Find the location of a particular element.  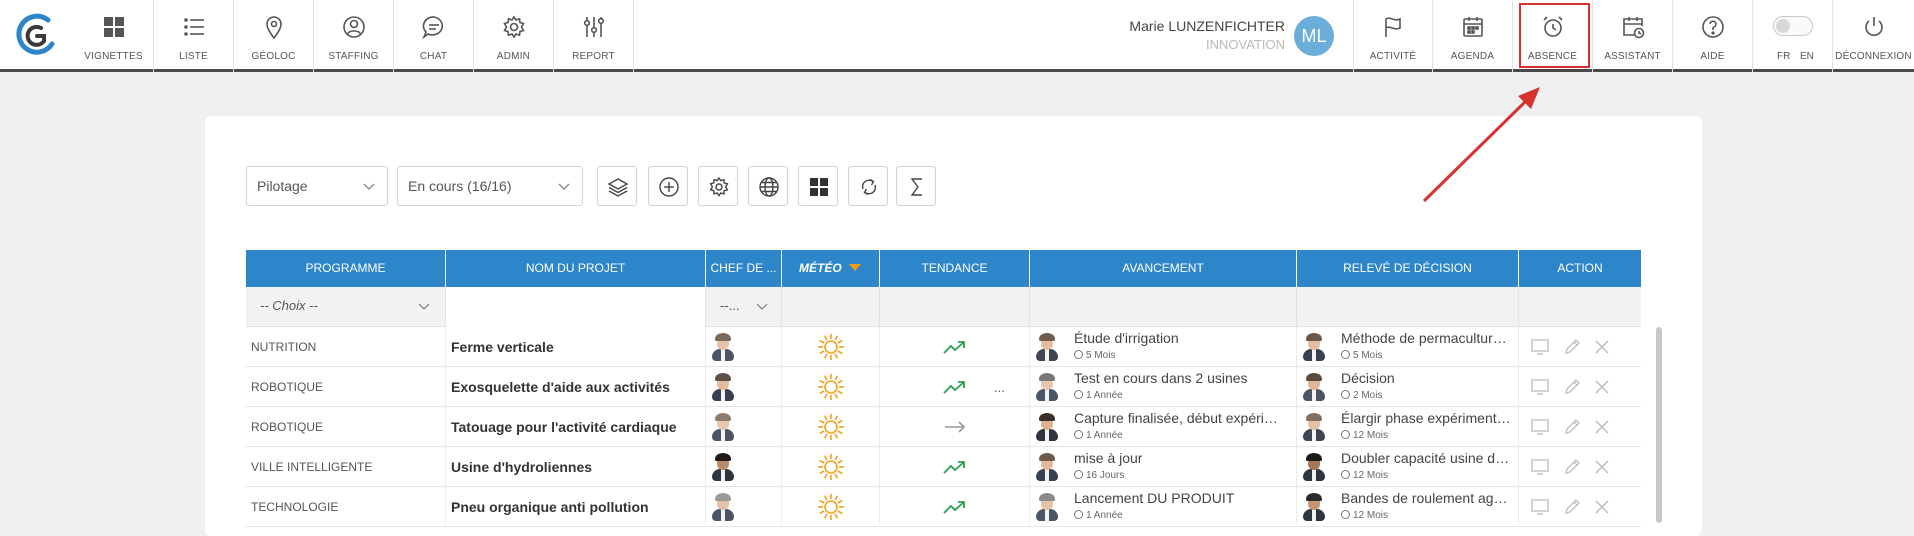

refresh-button is located at coordinates (868, 186).